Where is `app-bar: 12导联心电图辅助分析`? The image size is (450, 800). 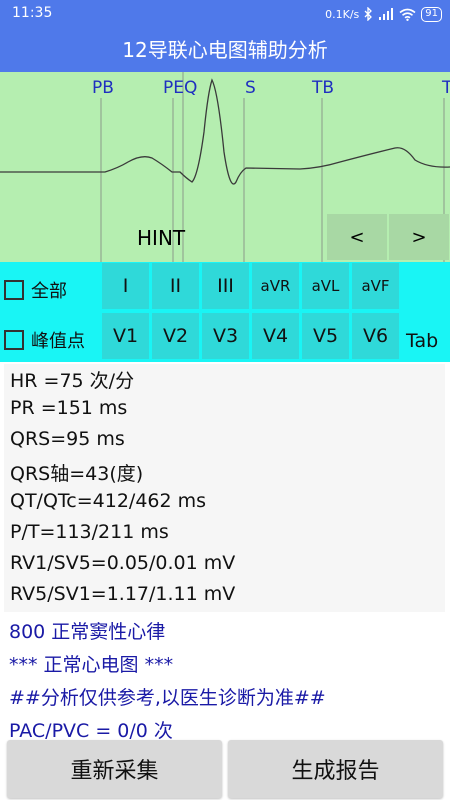
app-bar: 12导联心电图辅助分析 is located at coordinates (225, 50).